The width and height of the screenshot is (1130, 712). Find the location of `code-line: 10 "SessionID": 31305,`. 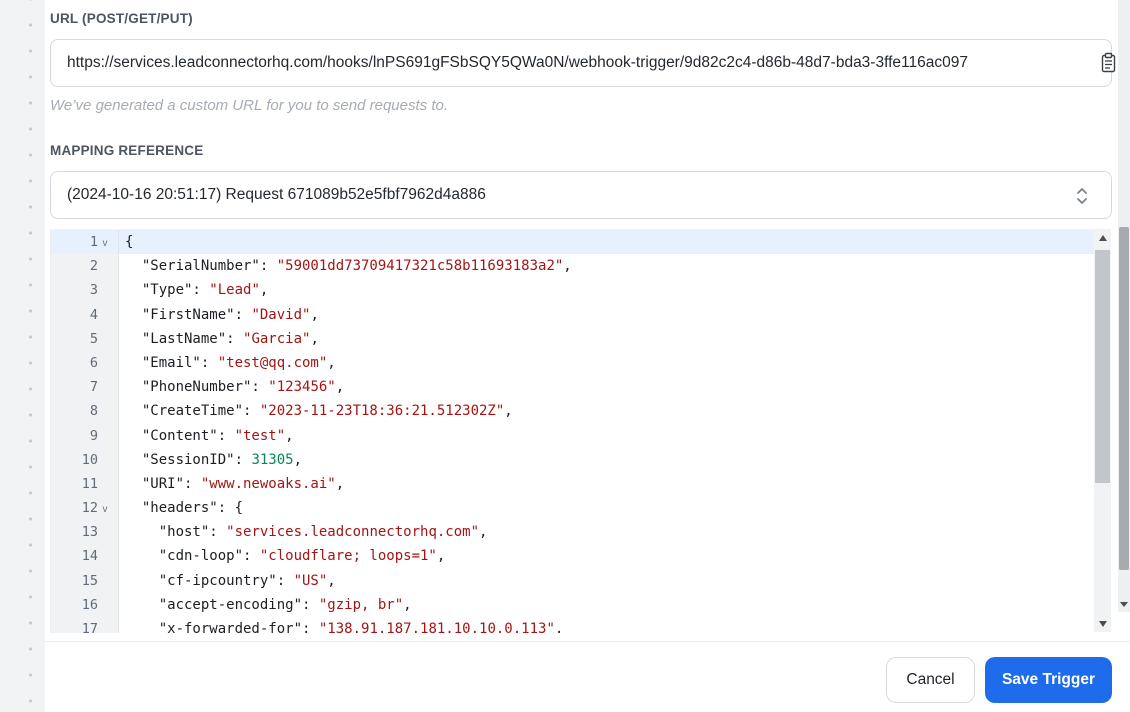

code-line: 10 "SessionID": 31305, is located at coordinates (581, 459).